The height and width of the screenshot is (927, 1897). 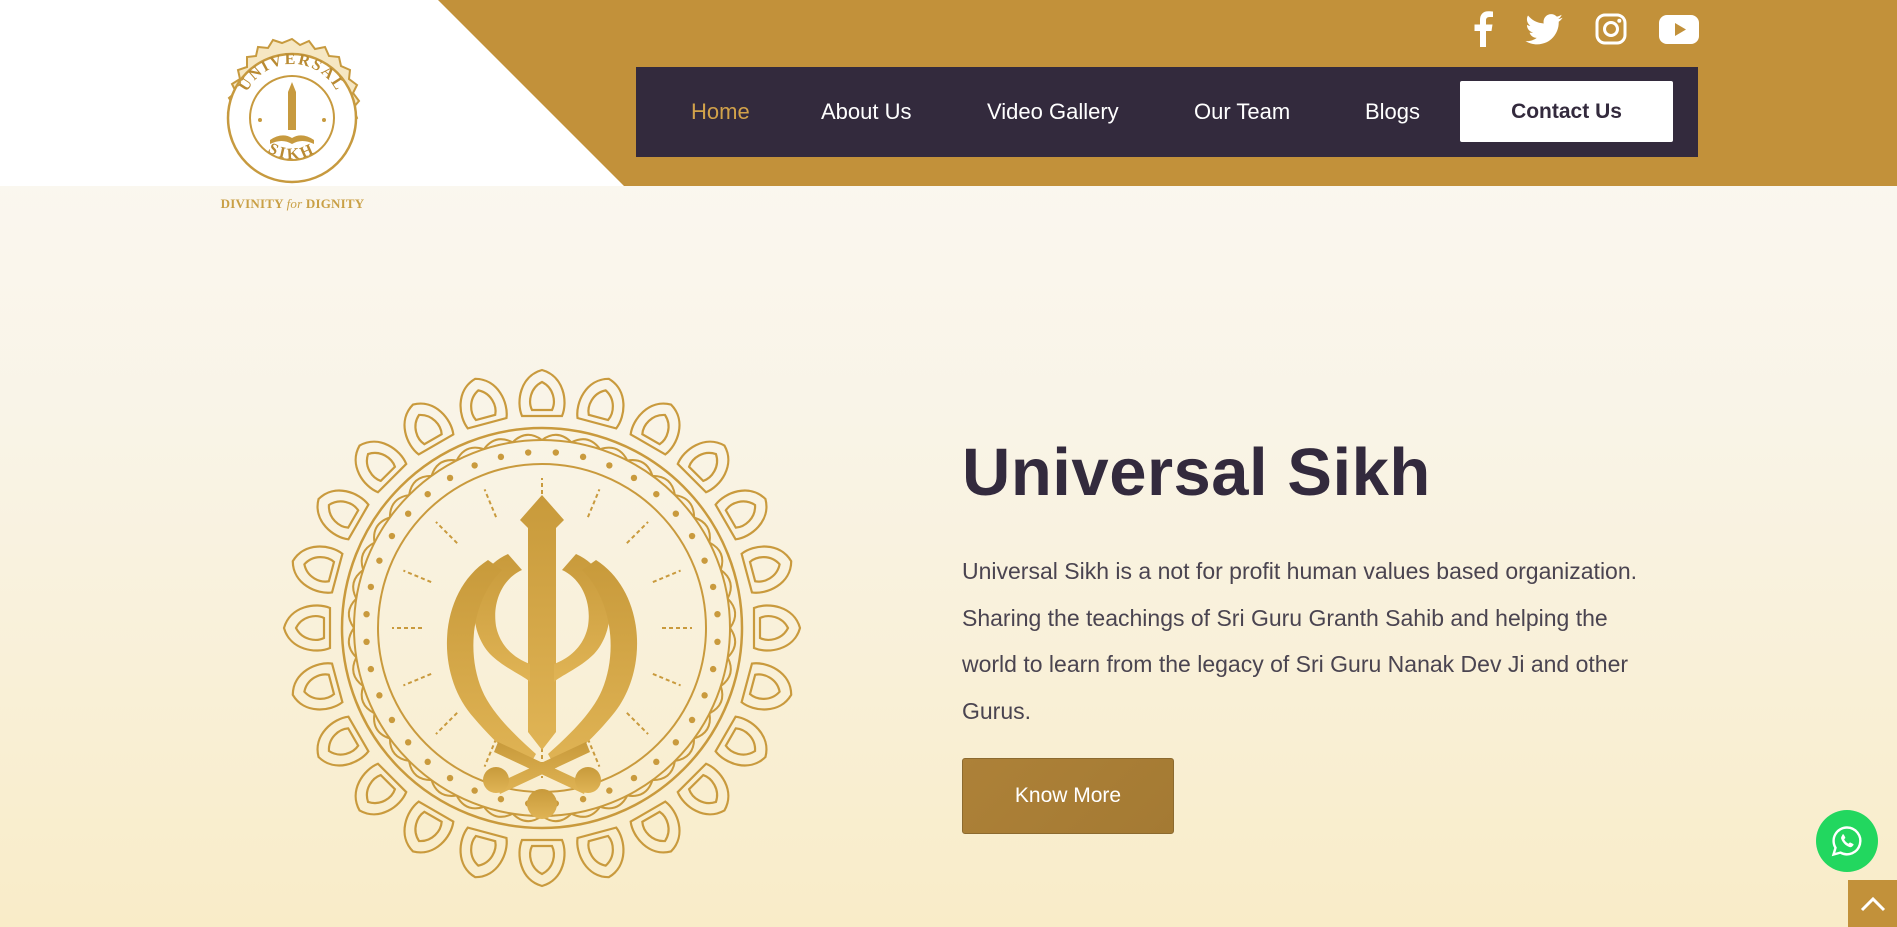 I want to click on nav-home: Home, so click(x=720, y=112).